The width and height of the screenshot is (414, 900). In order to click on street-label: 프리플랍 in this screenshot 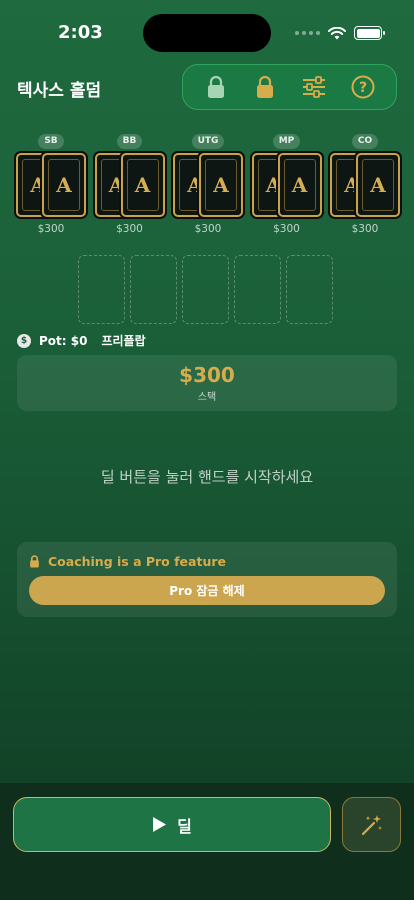, I will do `click(123, 341)`.